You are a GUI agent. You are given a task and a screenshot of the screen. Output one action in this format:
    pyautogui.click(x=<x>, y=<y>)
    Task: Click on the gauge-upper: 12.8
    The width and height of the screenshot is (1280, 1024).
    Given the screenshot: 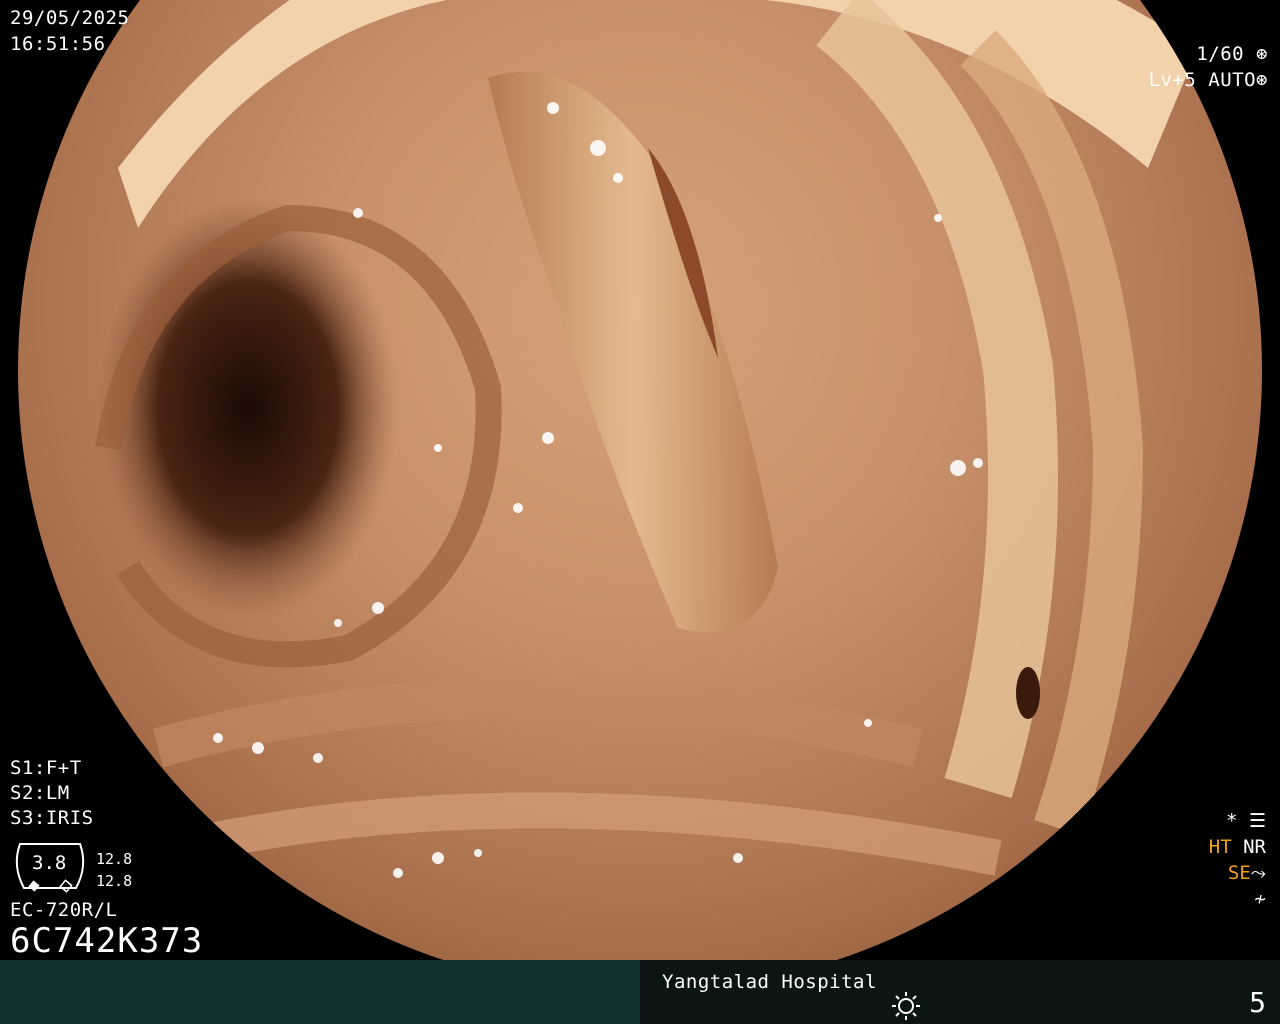 What is the action you would take?
    pyautogui.click(x=114, y=859)
    